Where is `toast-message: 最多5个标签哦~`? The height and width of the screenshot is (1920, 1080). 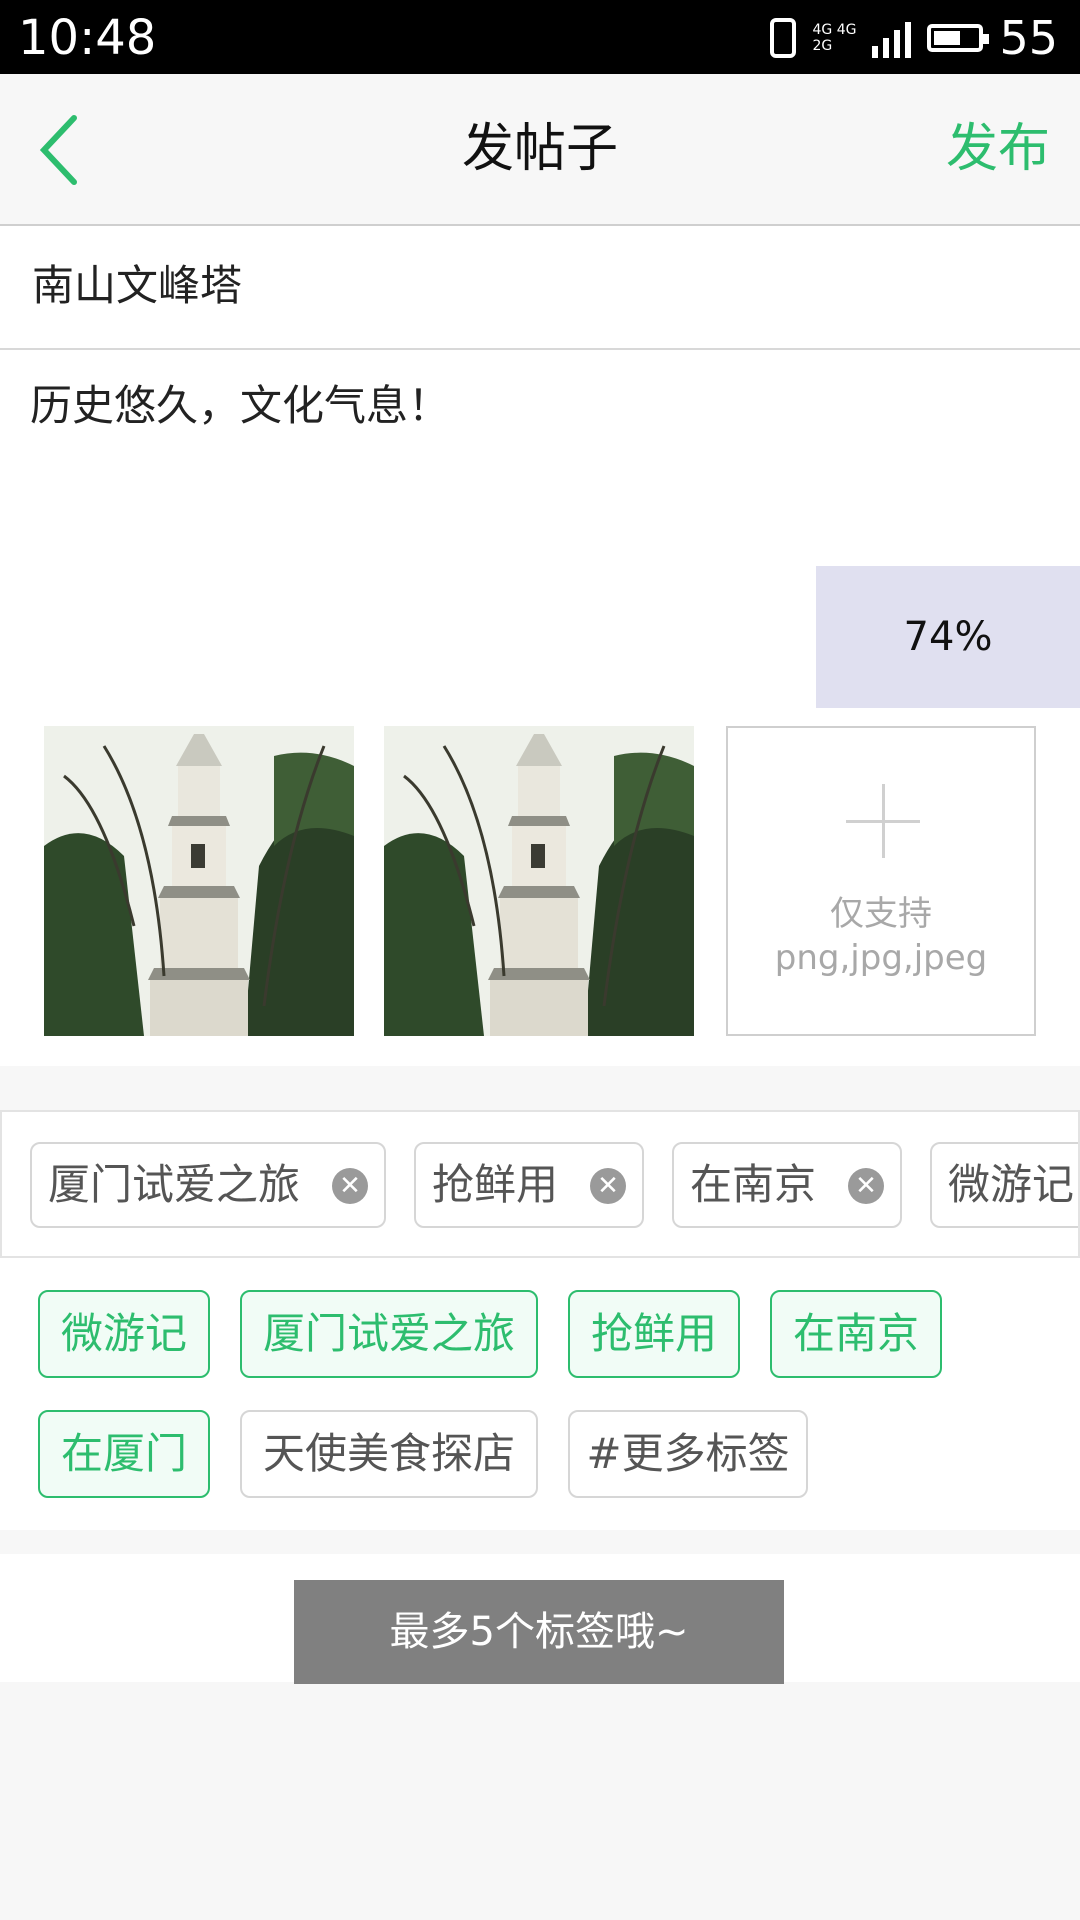 toast-message: 最多5个标签哦~ is located at coordinates (539, 1632).